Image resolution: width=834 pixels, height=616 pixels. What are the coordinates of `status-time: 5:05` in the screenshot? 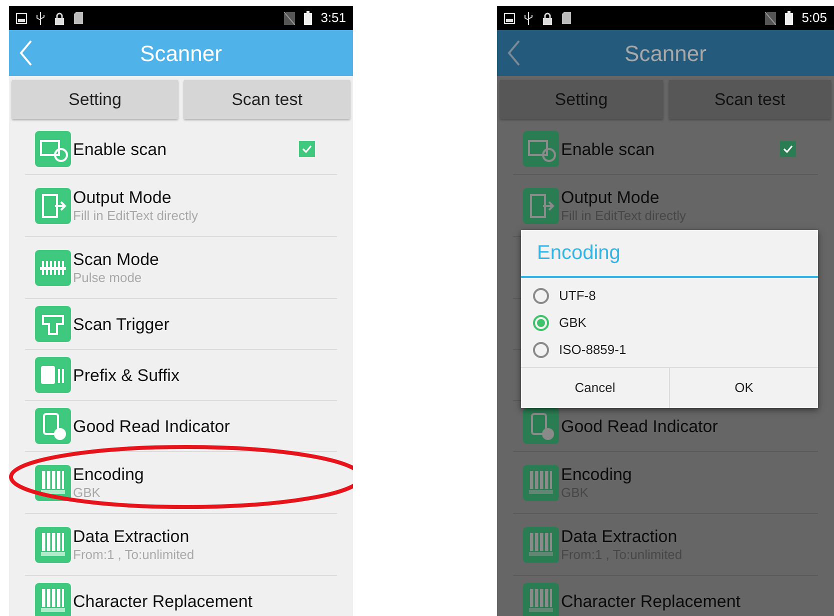 It's located at (814, 18).